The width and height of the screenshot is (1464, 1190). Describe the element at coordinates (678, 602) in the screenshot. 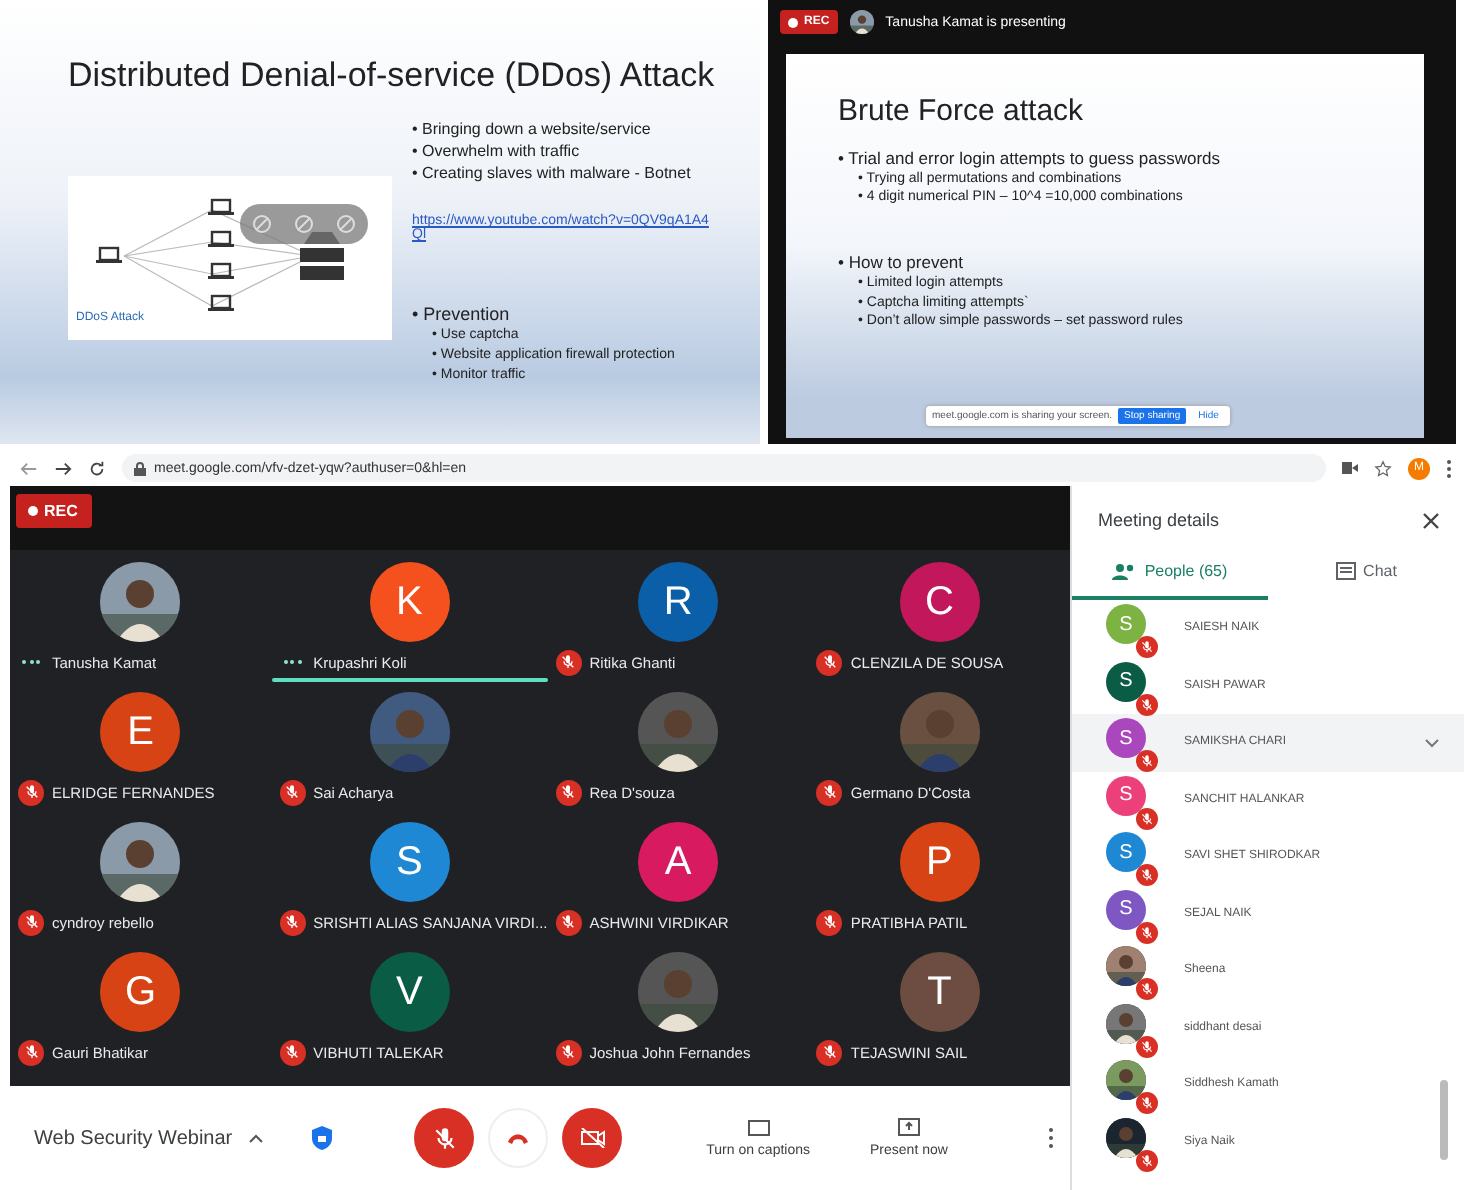

I see `avatar: R` at that location.